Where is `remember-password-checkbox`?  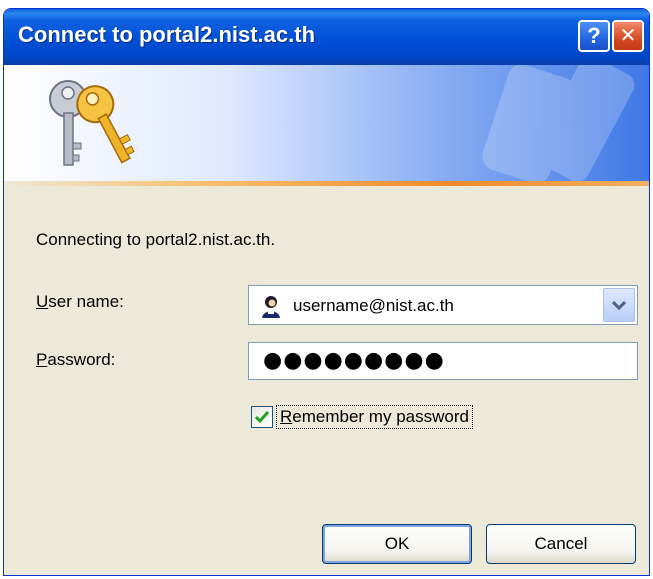 remember-password-checkbox is located at coordinates (262, 417).